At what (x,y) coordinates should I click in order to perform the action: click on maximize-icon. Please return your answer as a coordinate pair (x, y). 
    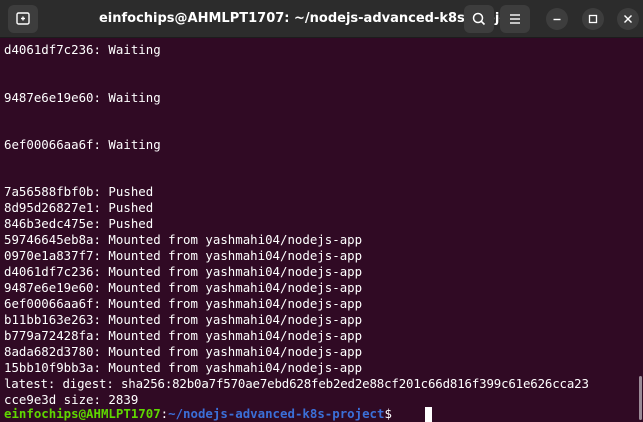
    Looking at the image, I should click on (593, 19).